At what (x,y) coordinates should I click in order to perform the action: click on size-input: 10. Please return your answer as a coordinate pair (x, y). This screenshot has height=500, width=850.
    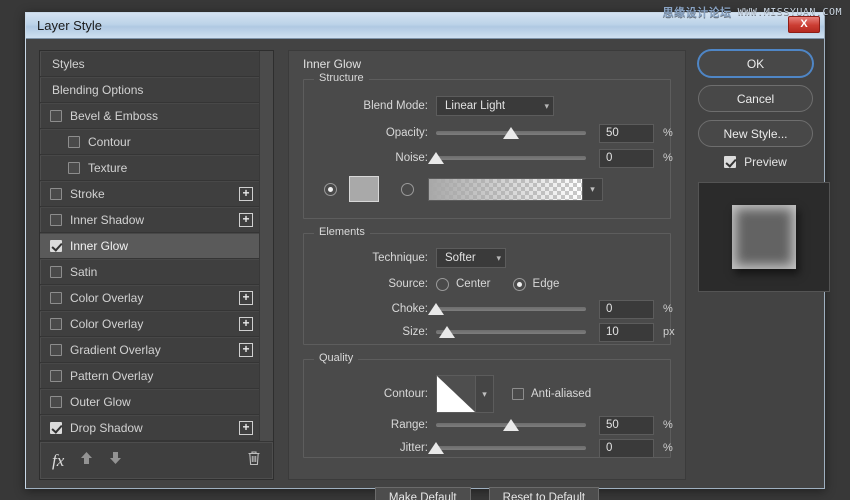
    Looking at the image, I should click on (626, 332).